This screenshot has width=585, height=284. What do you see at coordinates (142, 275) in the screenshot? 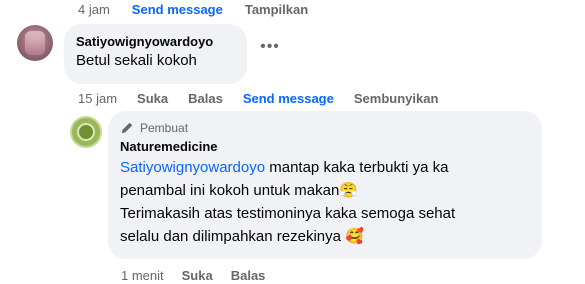
I see `timestamp: 1 menit` at bounding box center [142, 275].